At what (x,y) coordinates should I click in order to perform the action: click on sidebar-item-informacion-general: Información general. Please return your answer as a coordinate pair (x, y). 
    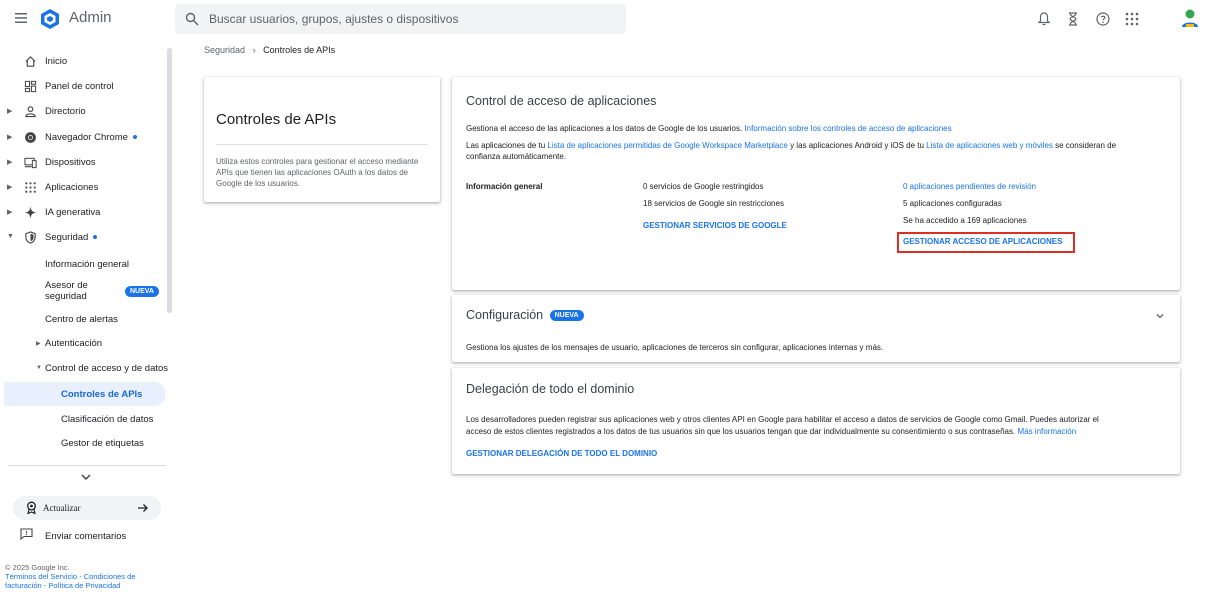
    Looking at the image, I should click on (87, 264).